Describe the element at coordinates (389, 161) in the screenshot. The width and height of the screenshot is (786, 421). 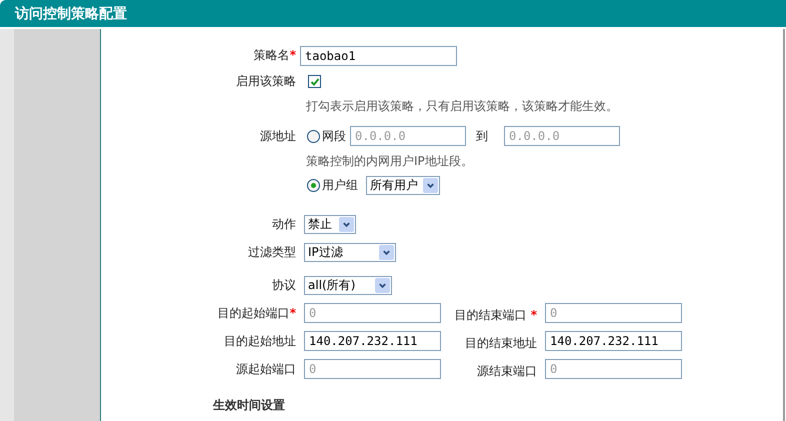
I see `hint-text: 策略控制的内网用户IP地址段。` at that location.